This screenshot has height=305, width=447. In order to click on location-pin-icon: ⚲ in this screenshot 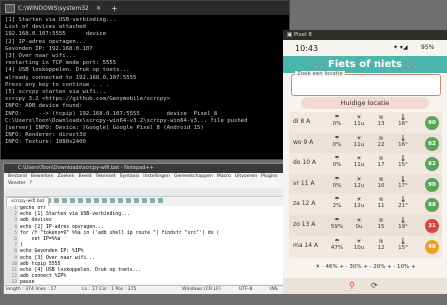, I will do `click(352, 285)`.